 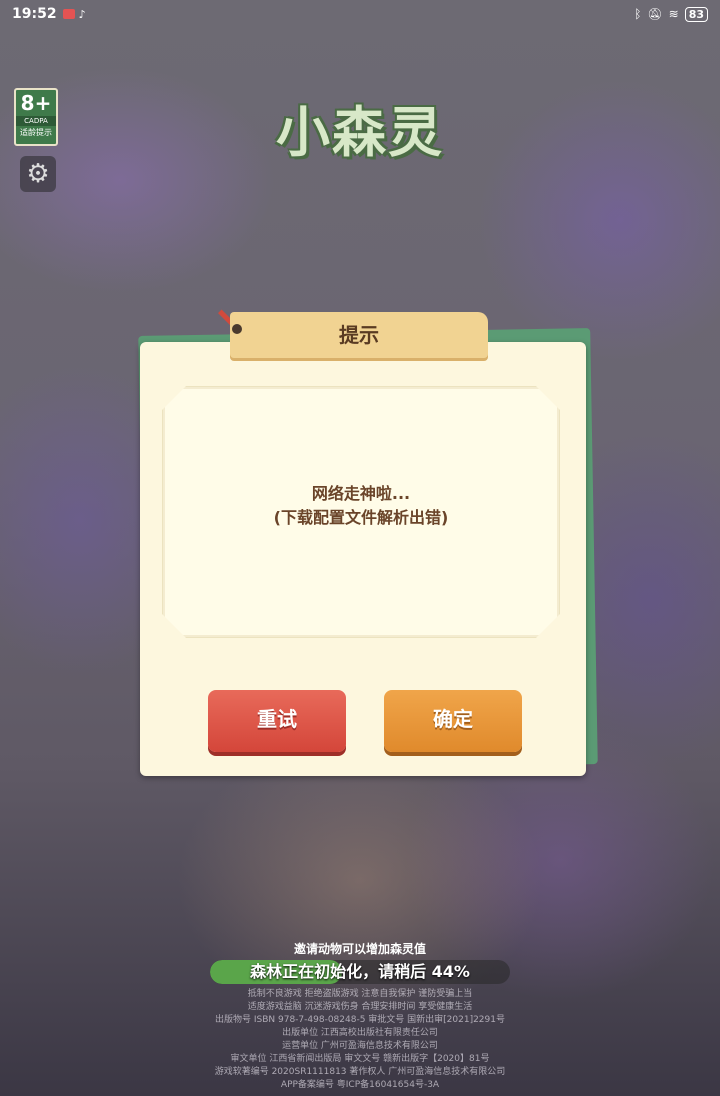 I want to click on red-app-icon, so click(x=68, y=14).